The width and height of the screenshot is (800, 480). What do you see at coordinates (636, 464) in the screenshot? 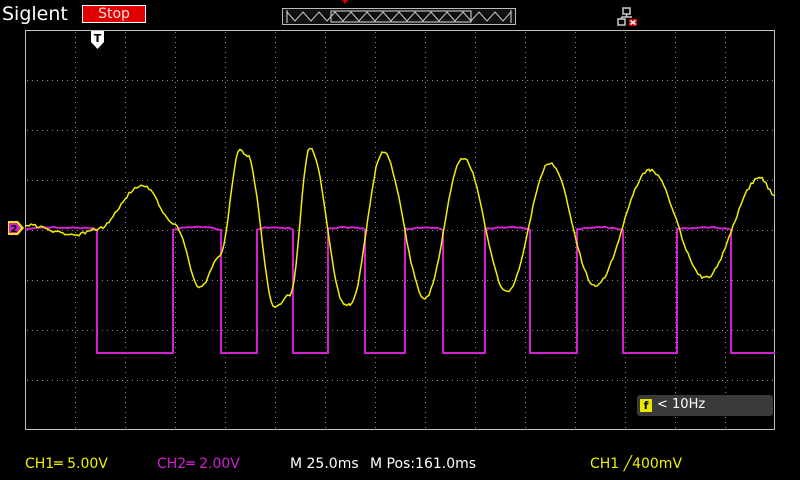
I see `trigger-status: CH1 ╱400mV` at bounding box center [636, 464].